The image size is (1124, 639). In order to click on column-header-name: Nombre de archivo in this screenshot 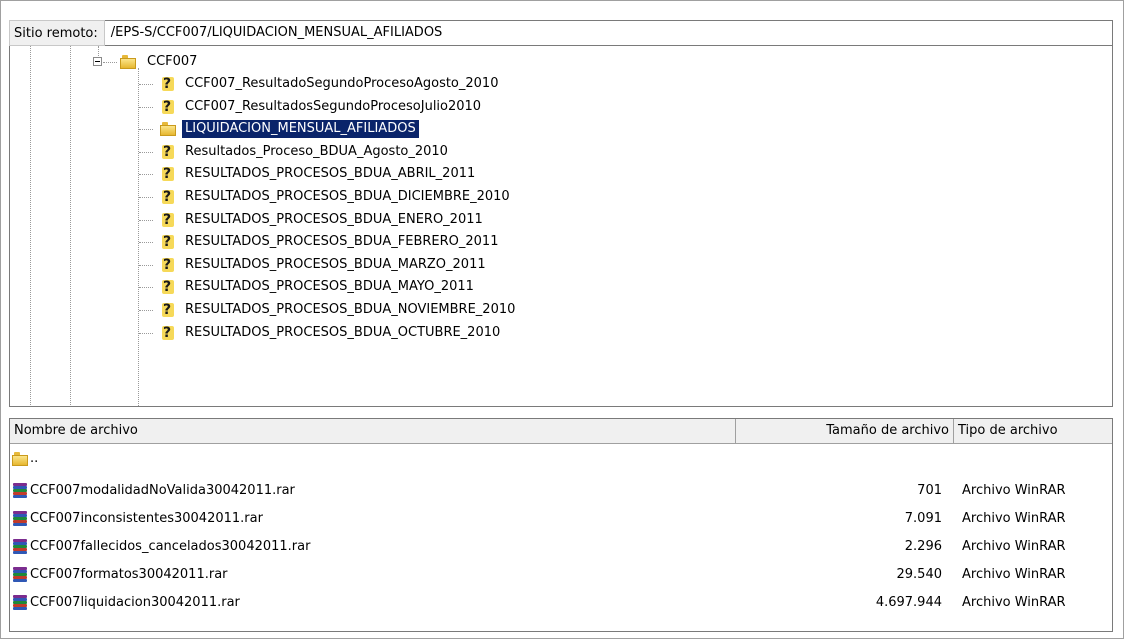, I will do `click(373, 431)`.